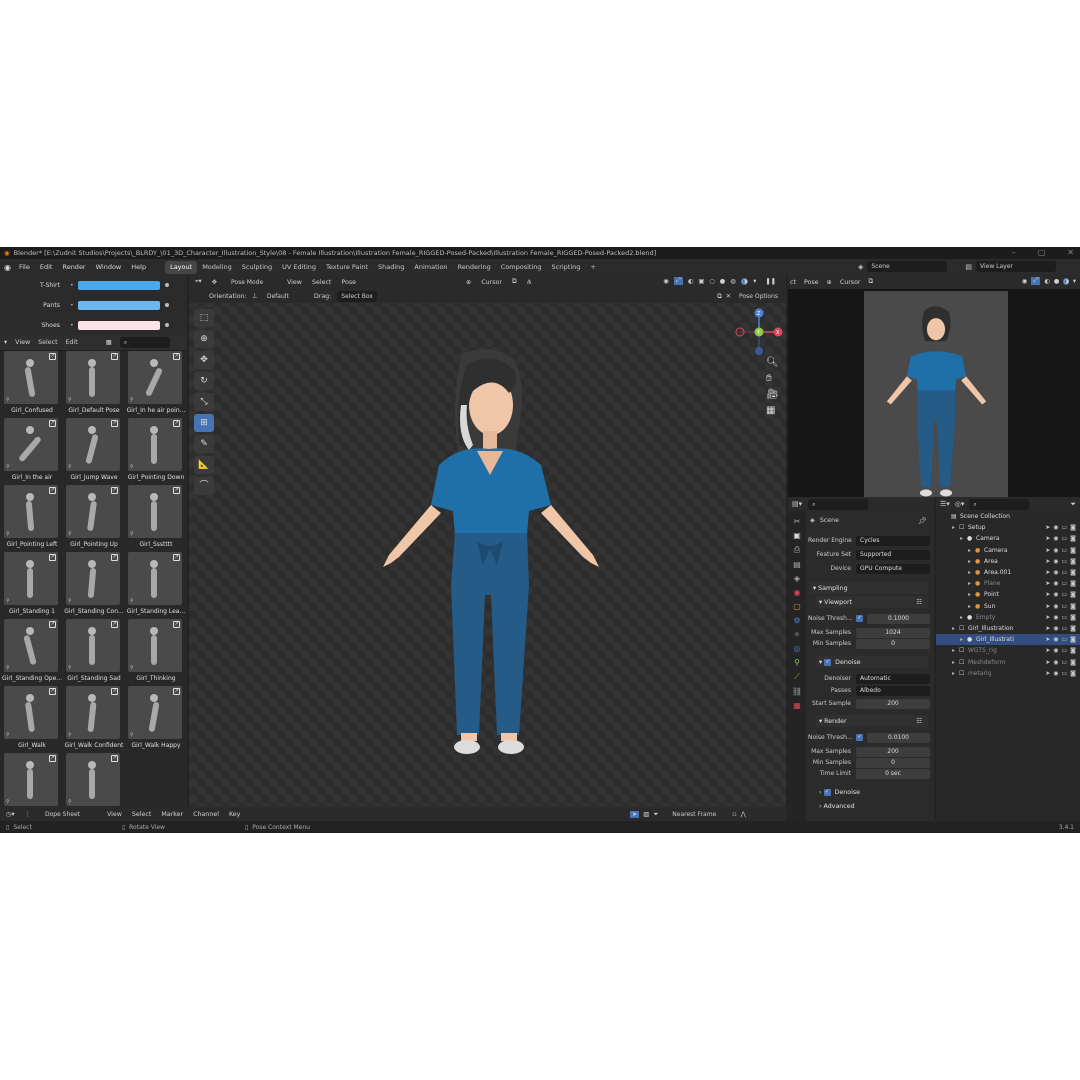 This screenshot has width=1080, height=1080. Describe the element at coordinates (391, 267) in the screenshot. I see `tab-shading: Shading` at that location.